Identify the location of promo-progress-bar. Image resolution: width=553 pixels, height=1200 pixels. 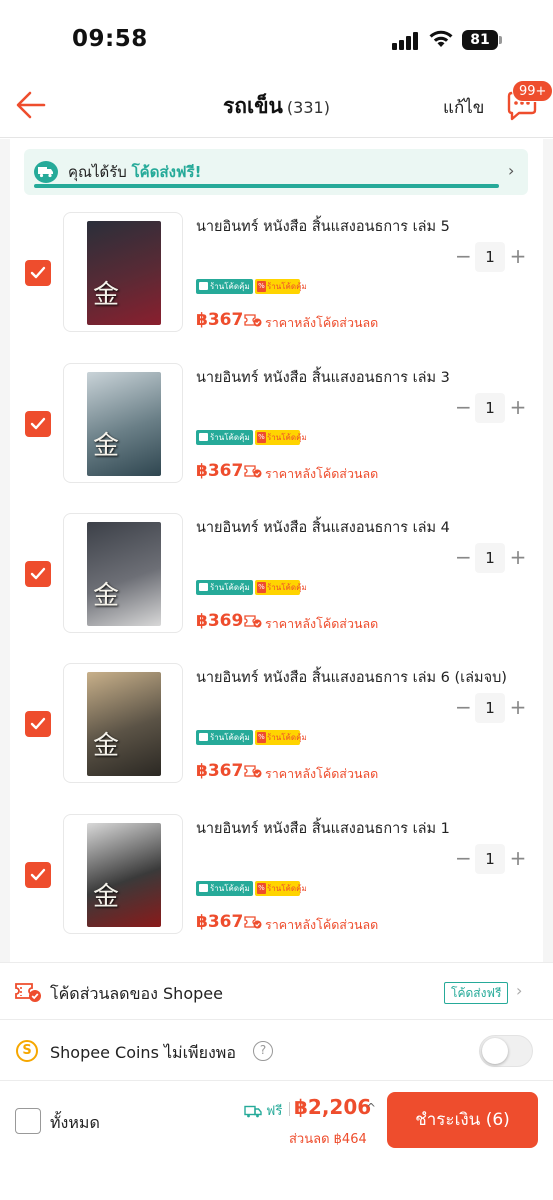
(266, 186).